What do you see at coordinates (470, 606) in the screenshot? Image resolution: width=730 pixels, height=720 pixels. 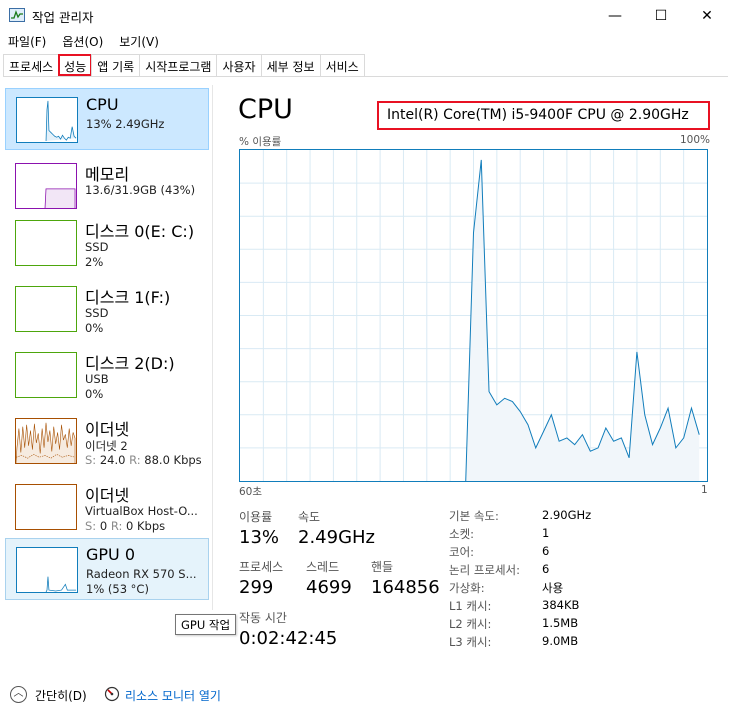 I see `spec-label: L1 캐시:` at bounding box center [470, 606].